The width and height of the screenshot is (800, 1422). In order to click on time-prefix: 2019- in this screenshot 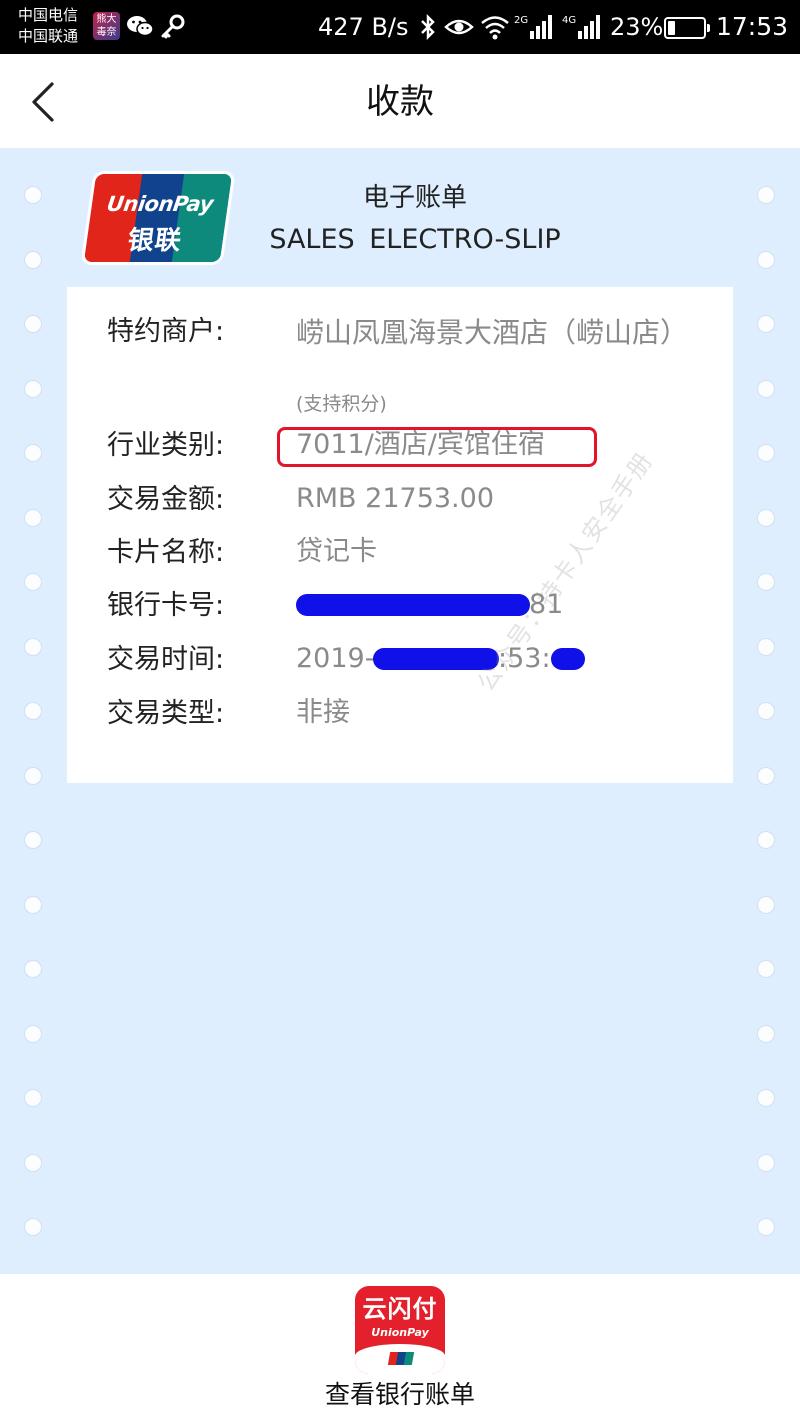, I will do `click(335, 658)`.